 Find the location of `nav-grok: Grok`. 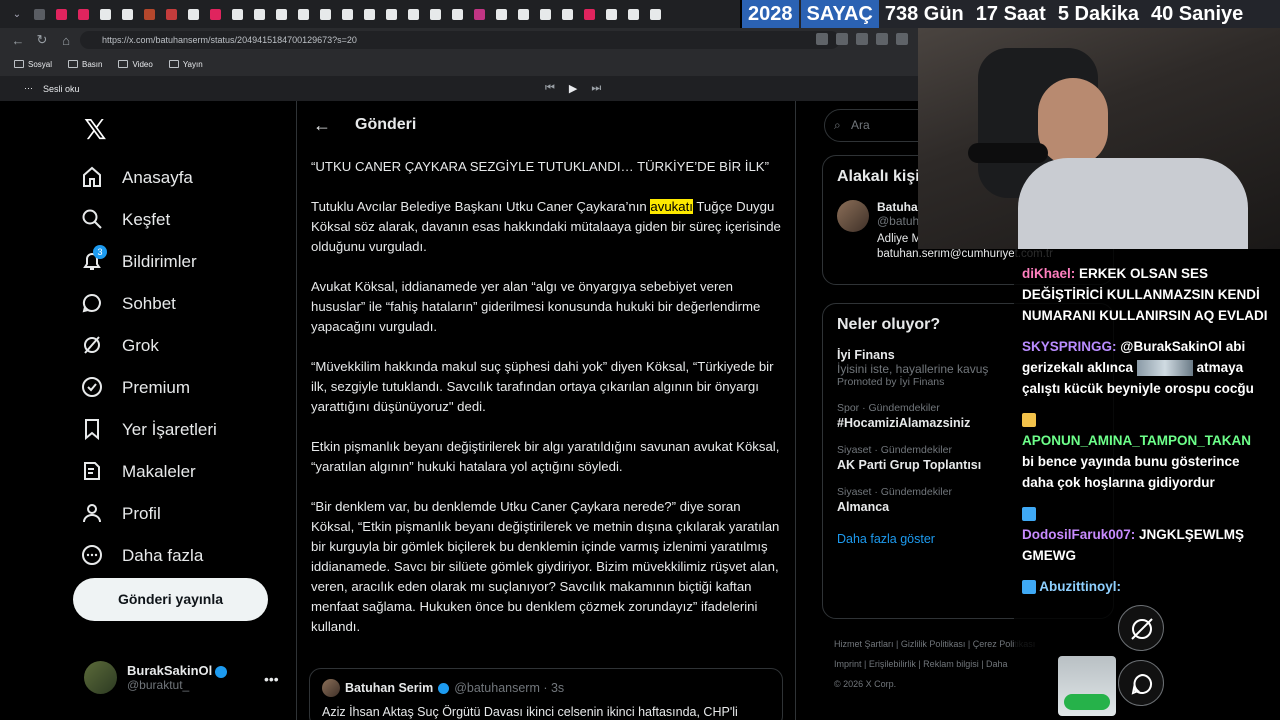

nav-grok: Grok is located at coordinates (148, 346).